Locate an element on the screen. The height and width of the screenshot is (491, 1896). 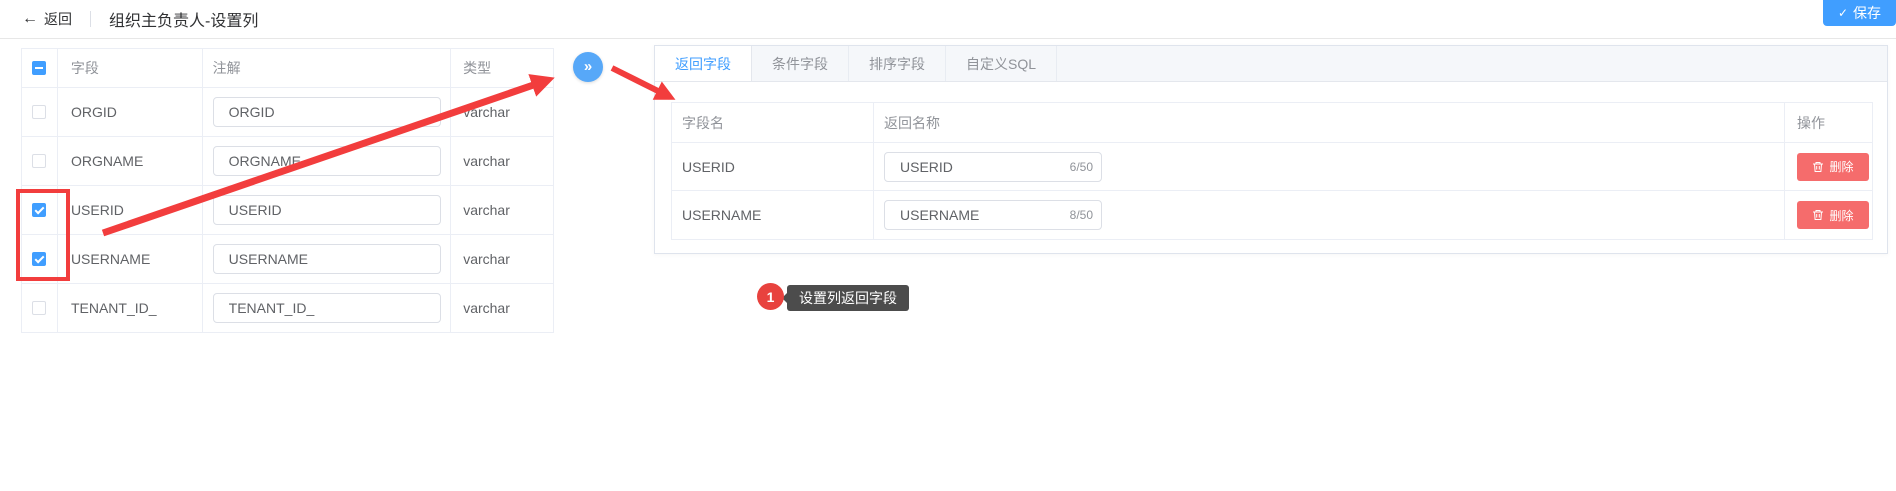
table-header-row: 字段 注解 类型 is located at coordinates (287, 68).